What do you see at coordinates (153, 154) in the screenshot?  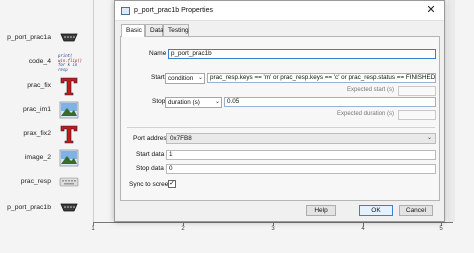 I see `start-data-label: Start data $` at bounding box center [153, 154].